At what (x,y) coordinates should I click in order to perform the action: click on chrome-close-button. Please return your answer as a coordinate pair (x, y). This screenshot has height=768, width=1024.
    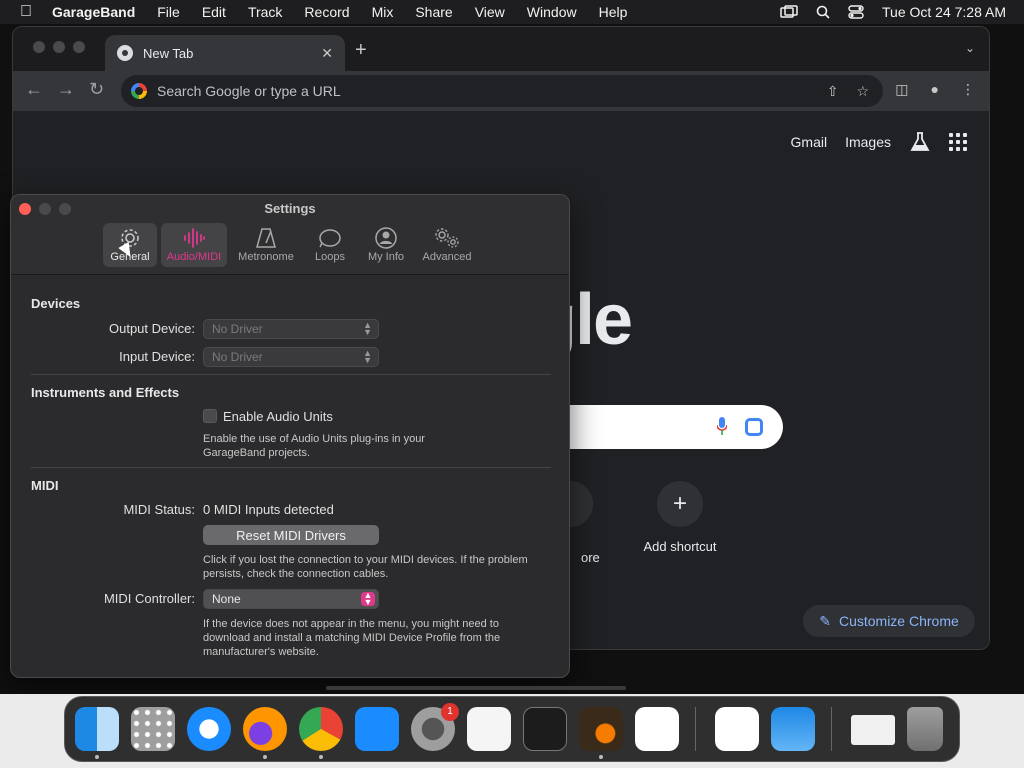
    Looking at the image, I should click on (39, 47).